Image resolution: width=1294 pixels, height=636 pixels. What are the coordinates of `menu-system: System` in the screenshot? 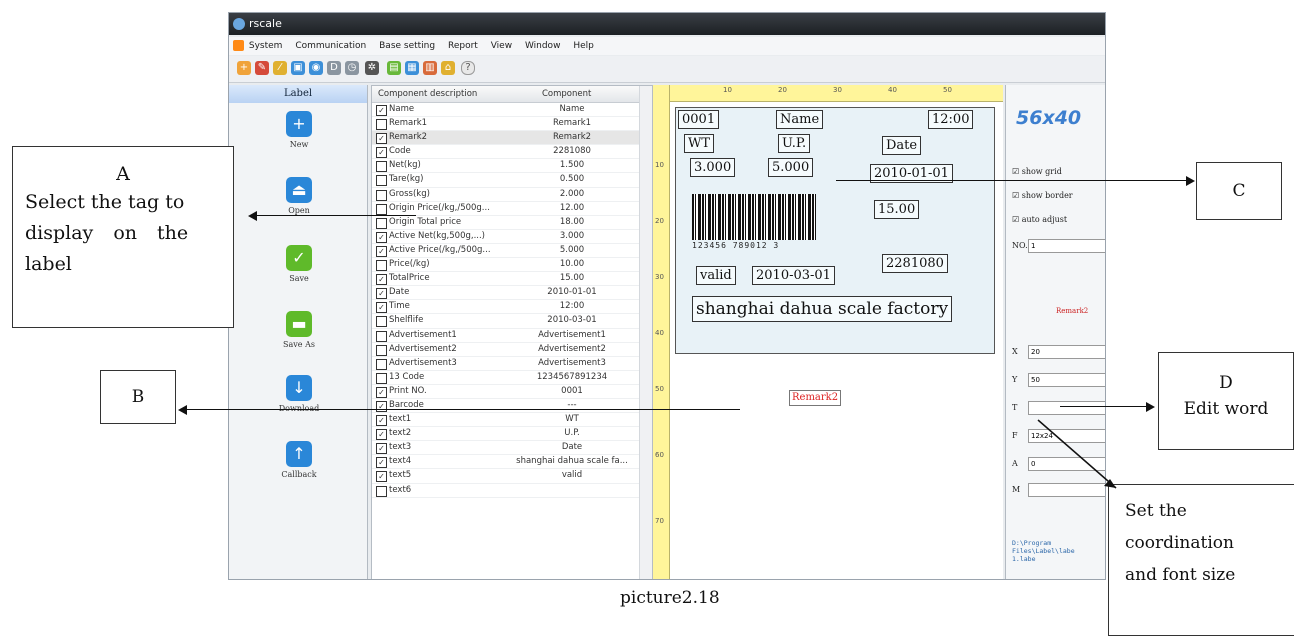 It's located at (266, 46).